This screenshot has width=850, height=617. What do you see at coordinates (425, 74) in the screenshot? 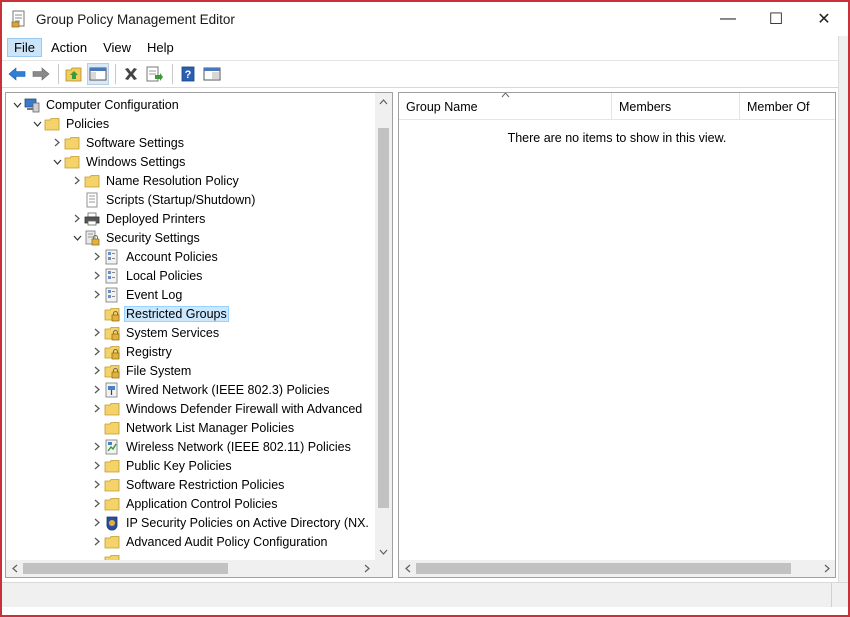
I see `toolbar: ?` at bounding box center [425, 74].